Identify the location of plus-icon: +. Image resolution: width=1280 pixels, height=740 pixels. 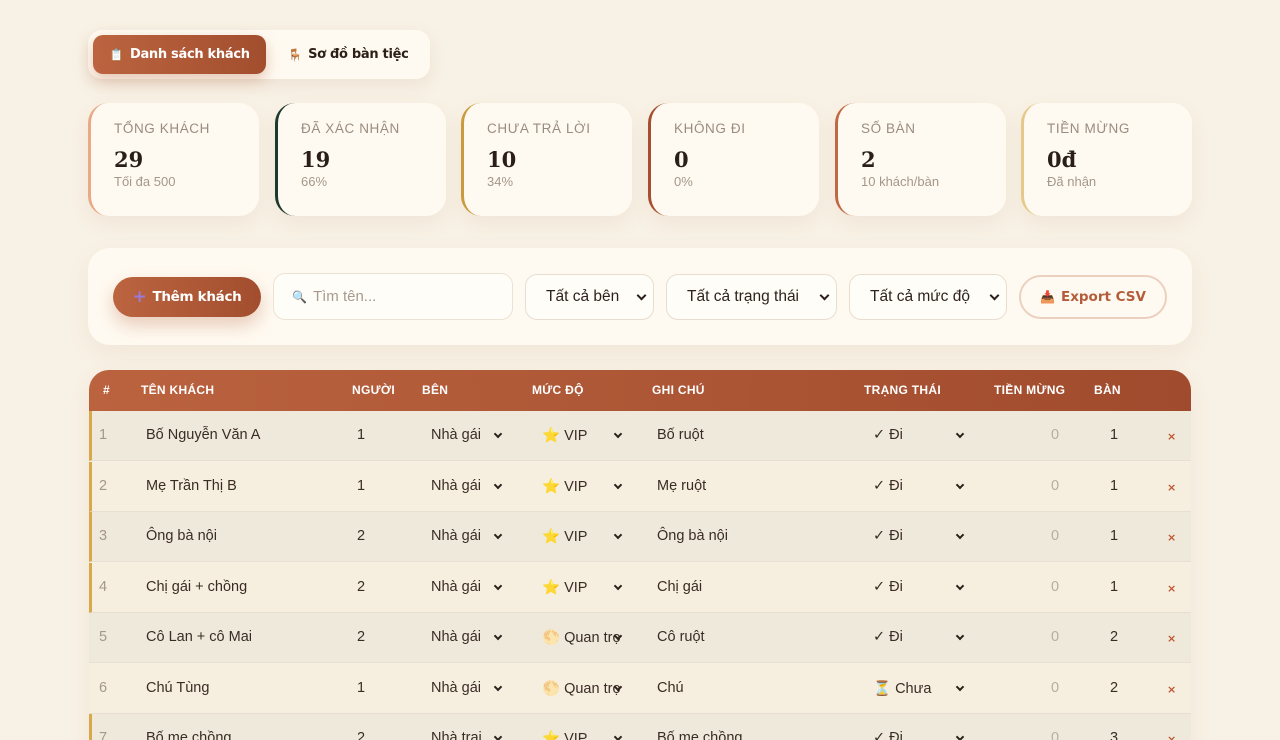
(139, 297).